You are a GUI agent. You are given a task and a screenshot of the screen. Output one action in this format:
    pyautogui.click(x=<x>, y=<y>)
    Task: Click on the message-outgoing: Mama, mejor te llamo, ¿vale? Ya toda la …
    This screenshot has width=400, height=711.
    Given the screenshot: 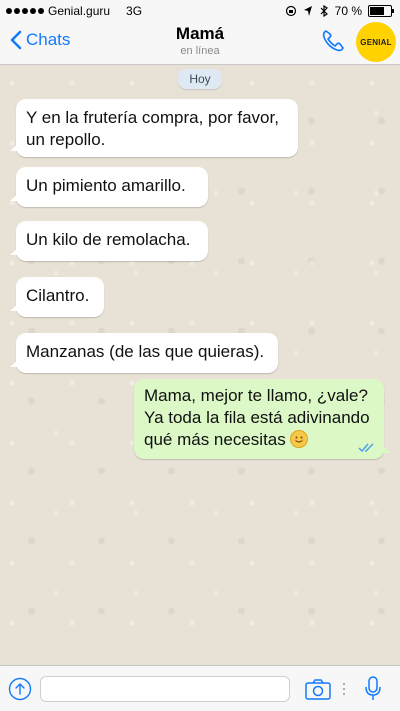 What is the action you would take?
    pyautogui.click(x=262, y=419)
    